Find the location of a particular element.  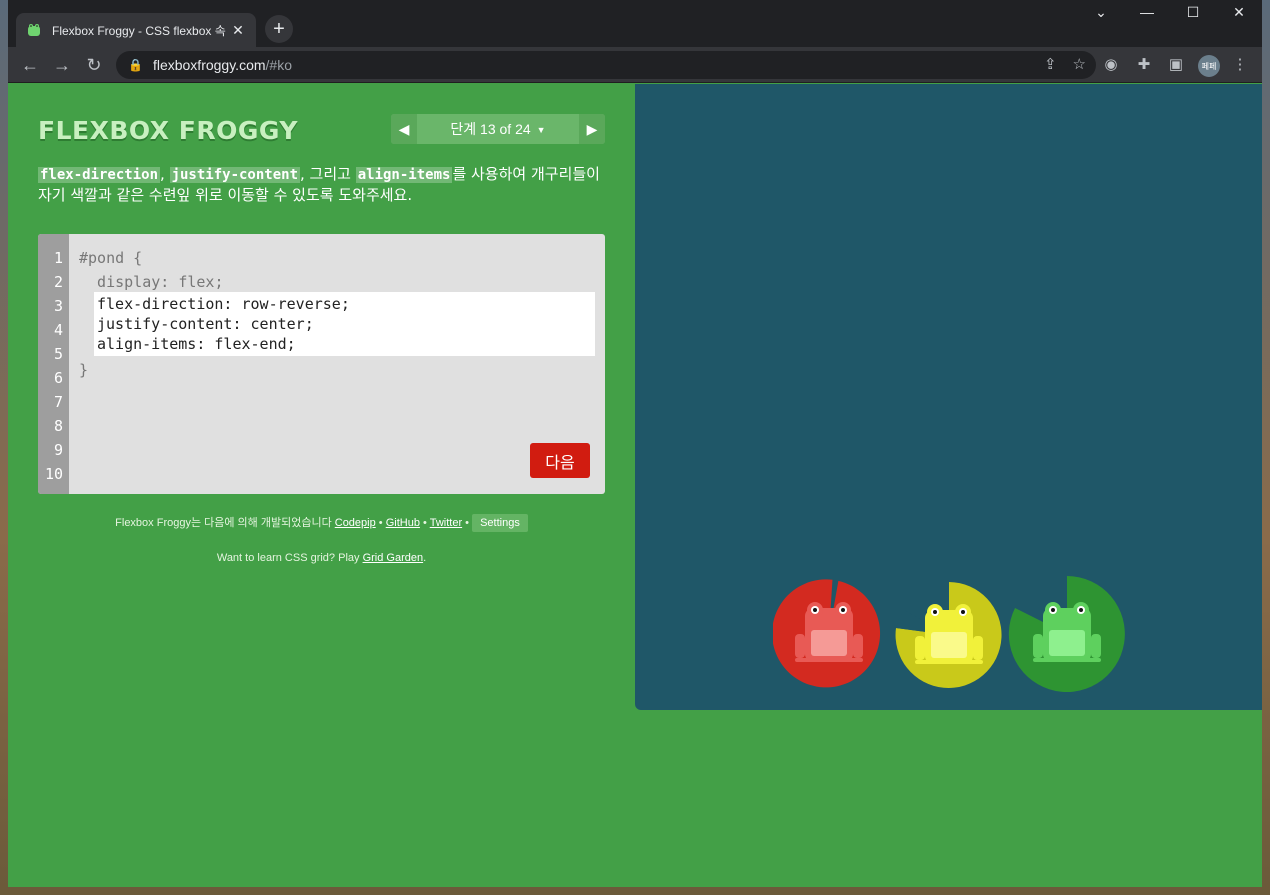

line-number: 10 is located at coordinates (53, 474).